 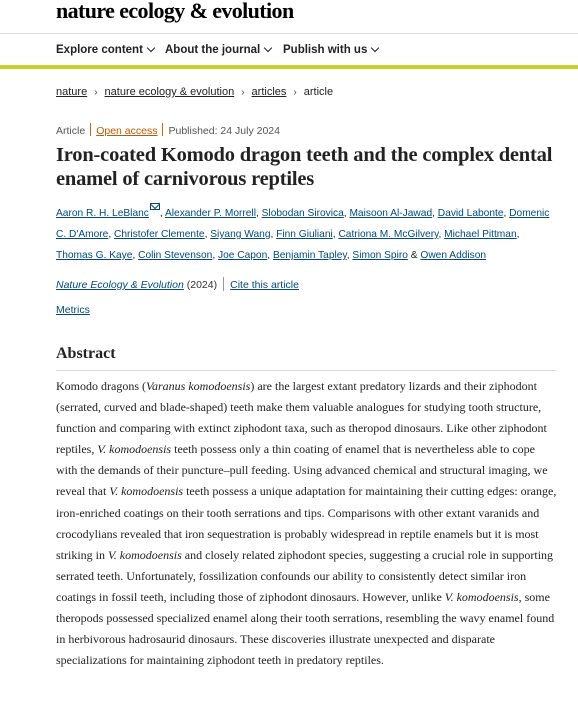 I want to click on journal-link: Nature Ecology & Evolution, so click(x=120, y=285).